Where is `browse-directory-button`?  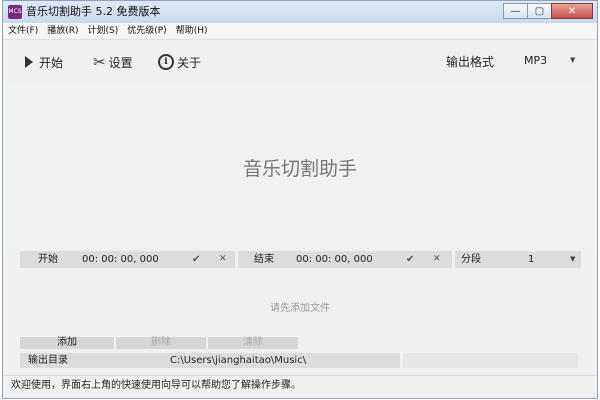 browse-directory-button is located at coordinates (490, 360).